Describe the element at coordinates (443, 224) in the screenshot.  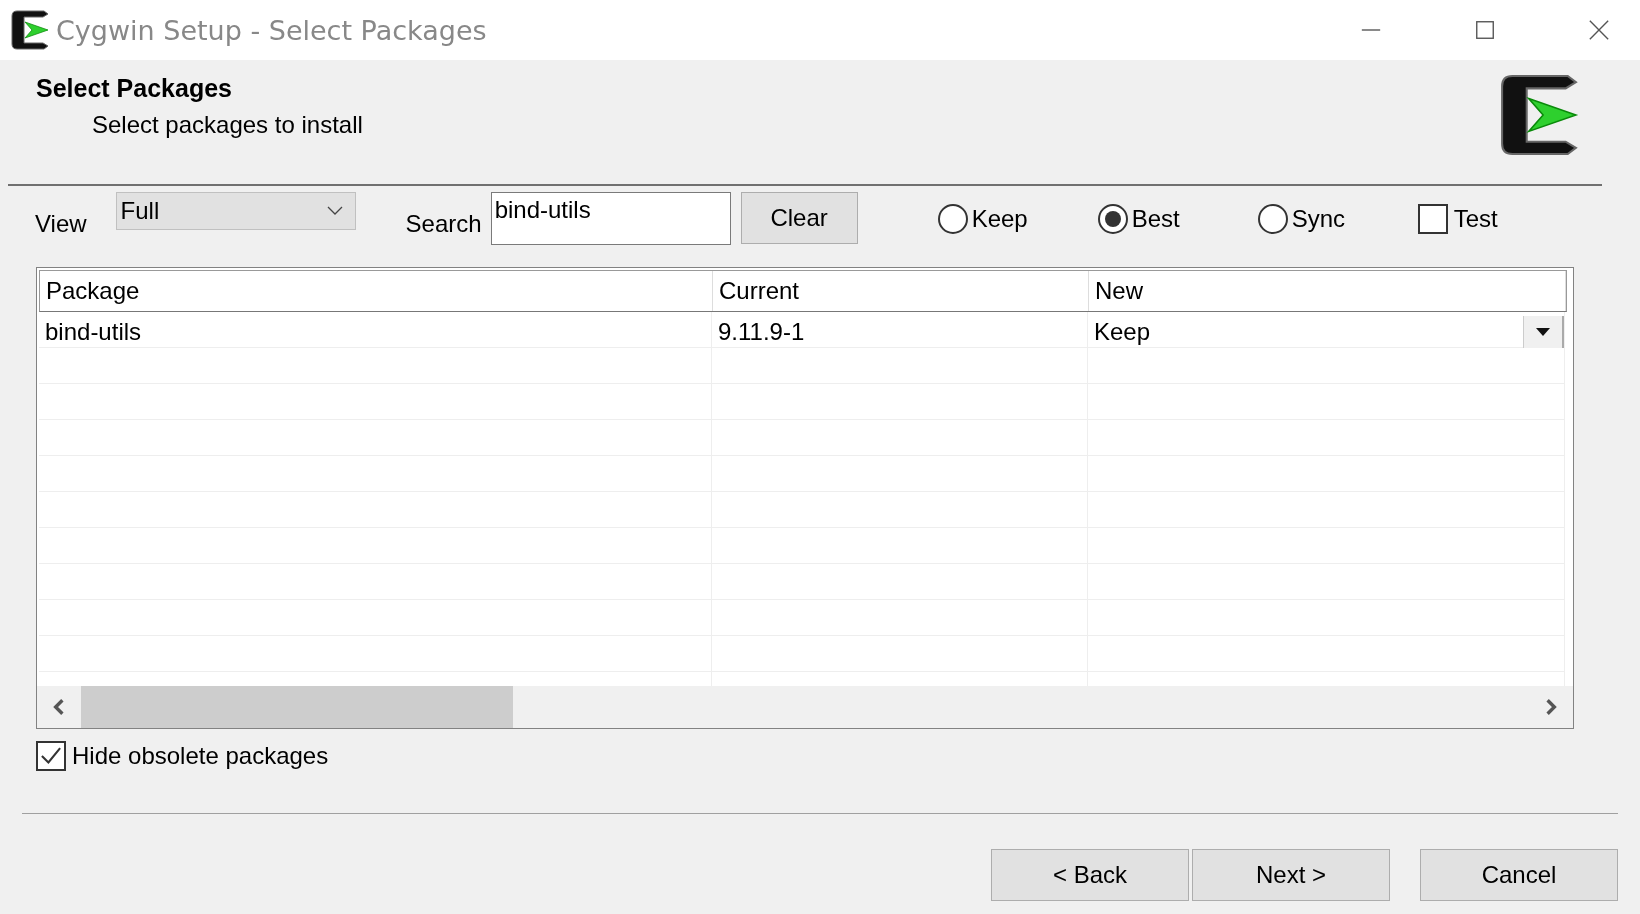
I see `search-label: Search` at that location.